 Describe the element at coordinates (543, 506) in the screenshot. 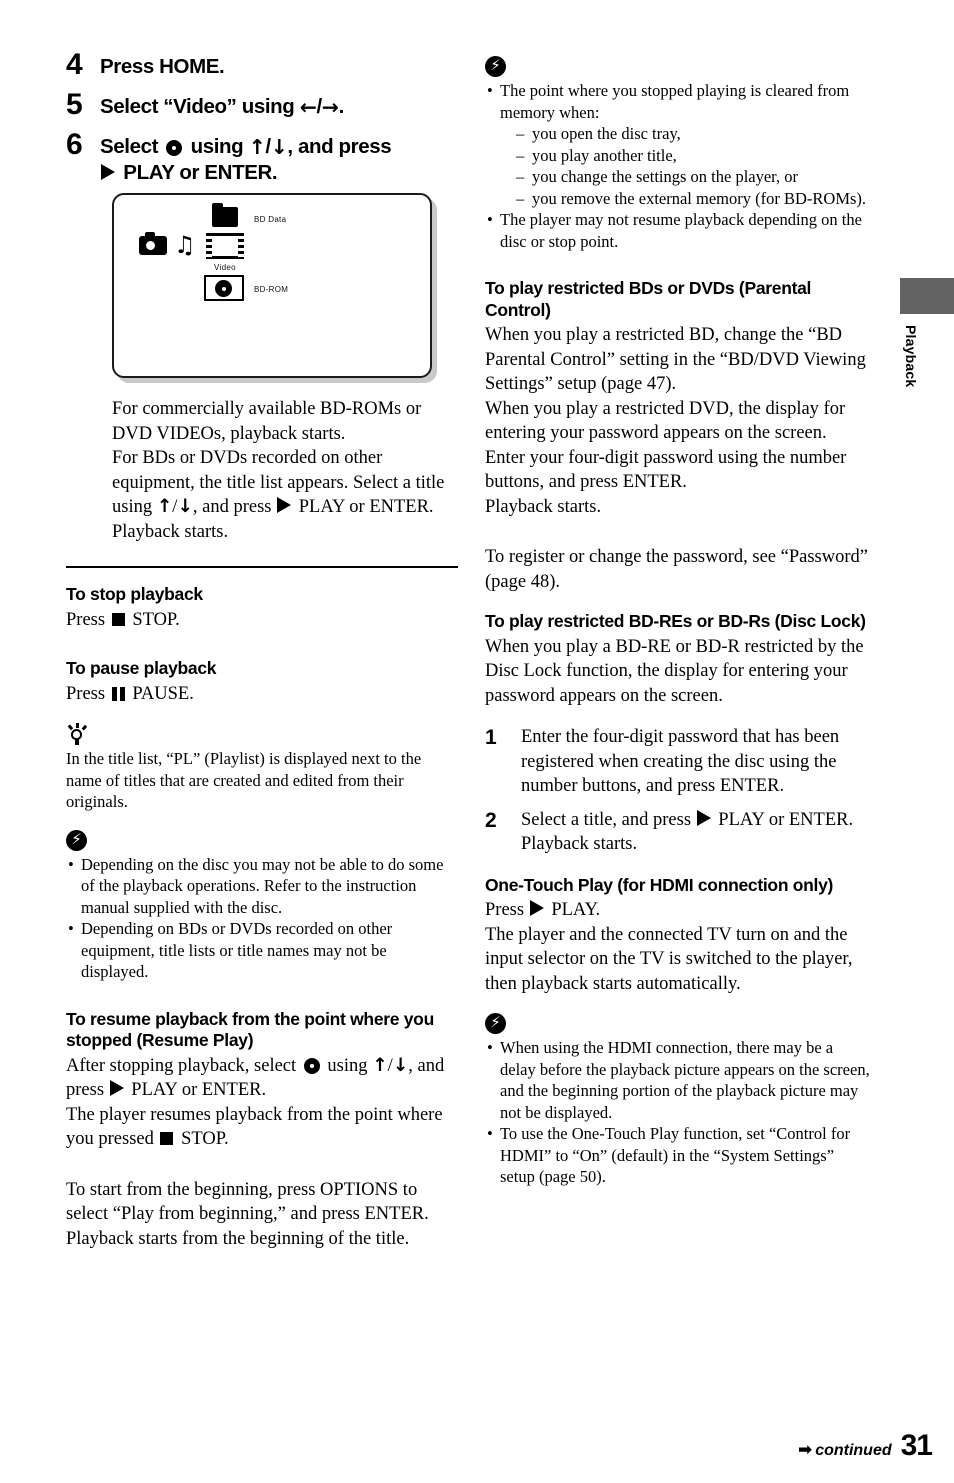

I see `parental-paragraph-4: Playback starts.` at that location.